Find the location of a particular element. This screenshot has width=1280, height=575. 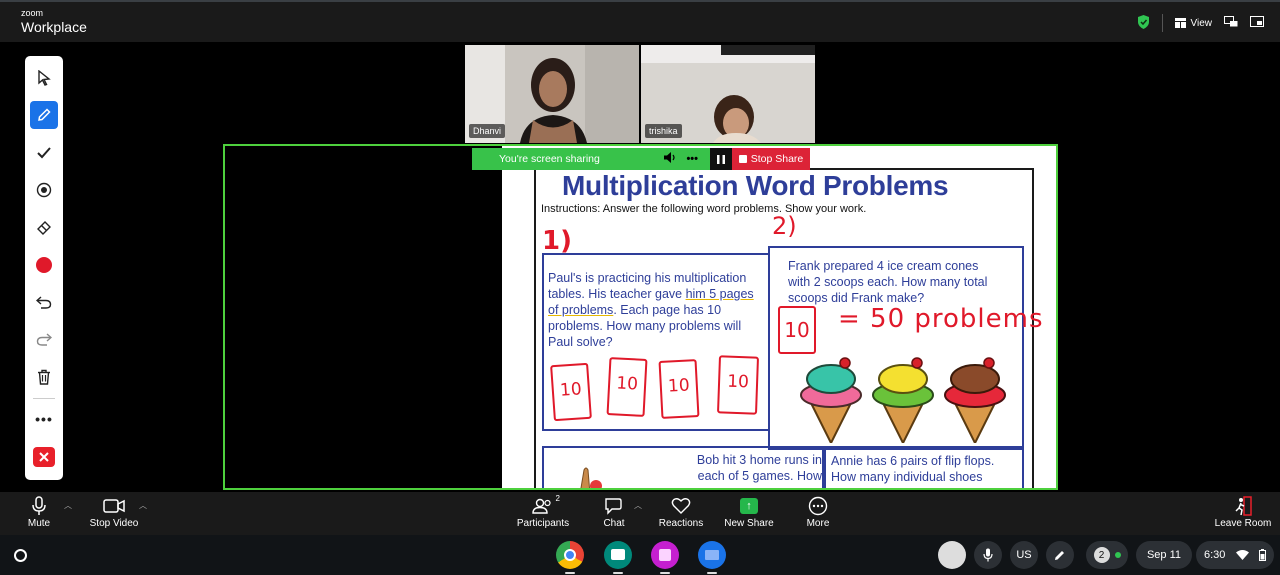

launcher-icon is located at coordinates (20, 555).